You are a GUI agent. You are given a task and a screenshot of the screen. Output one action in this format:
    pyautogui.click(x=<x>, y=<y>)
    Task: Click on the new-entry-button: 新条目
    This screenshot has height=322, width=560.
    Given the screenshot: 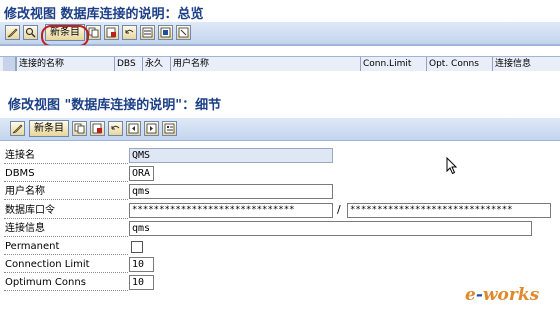 What is the action you would take?
    pyautogui.click(x=49, y=128)
    